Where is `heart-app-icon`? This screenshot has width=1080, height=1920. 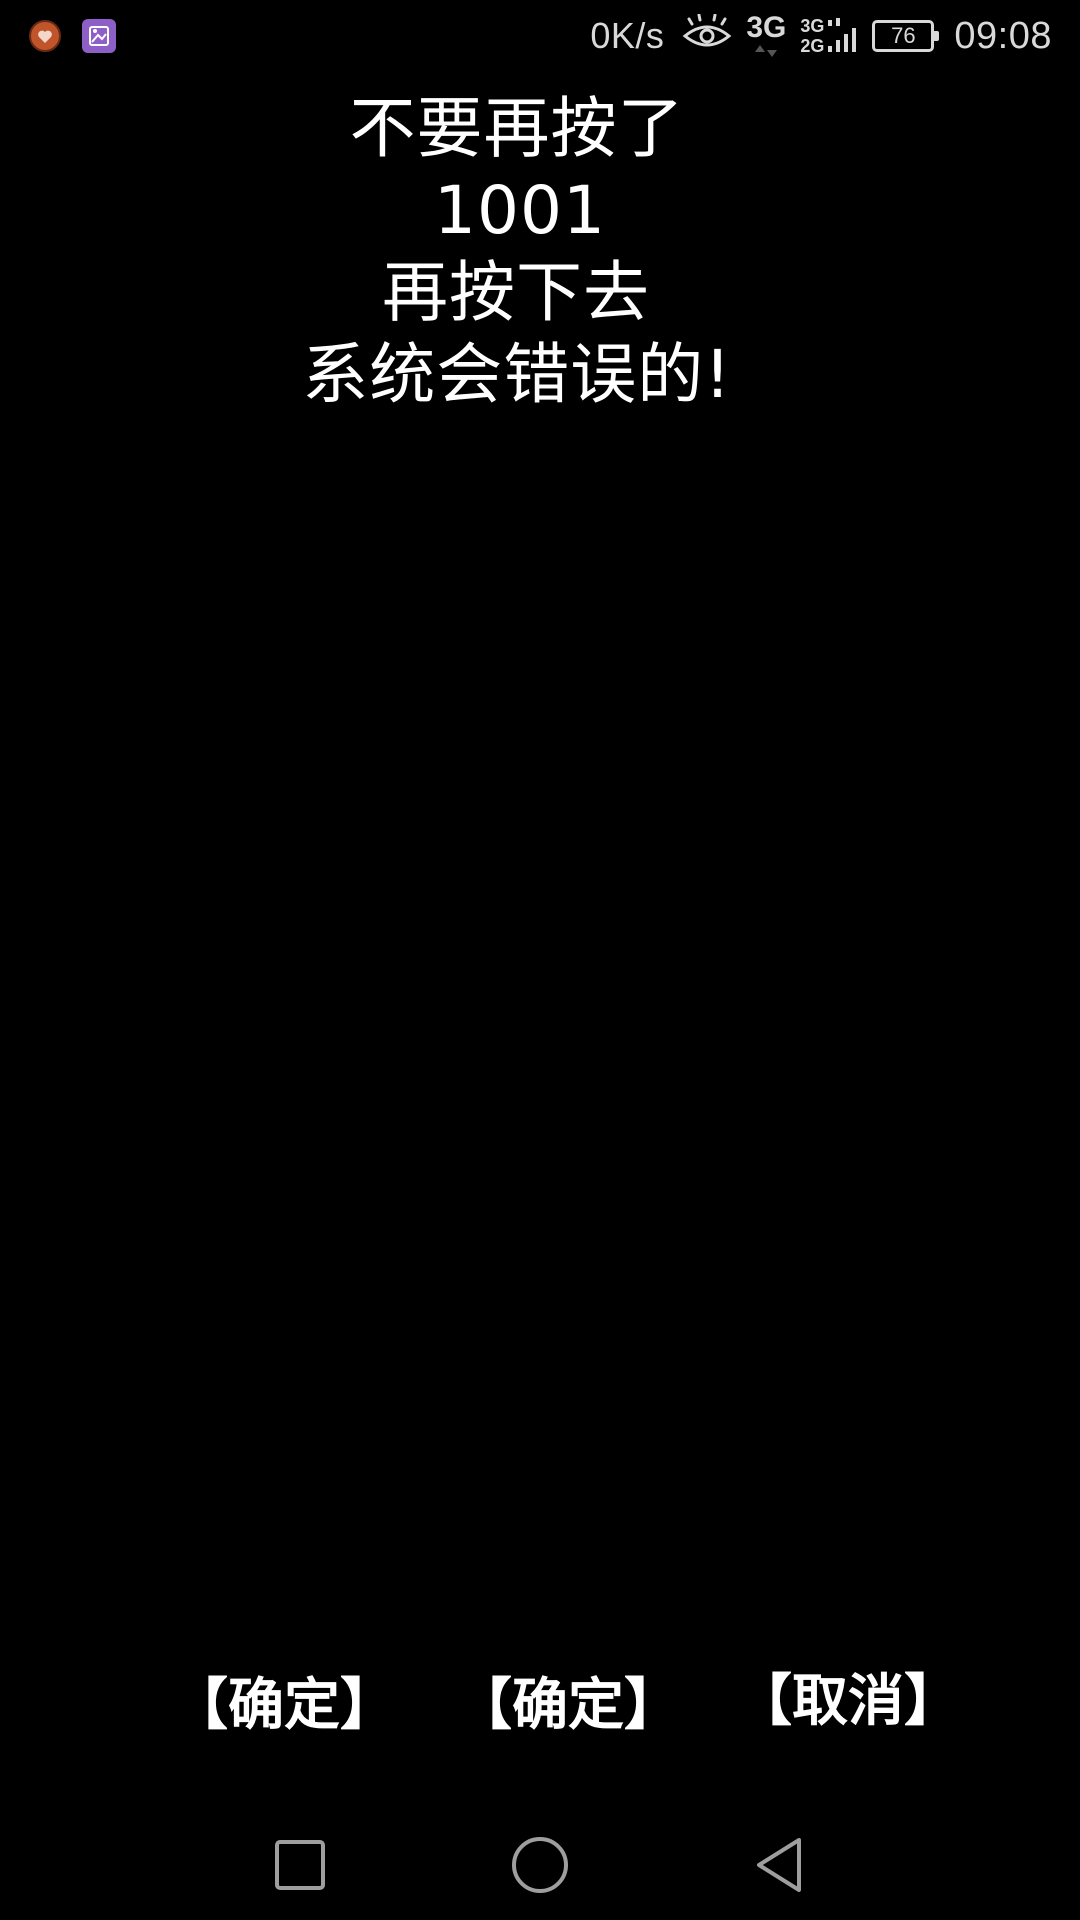 heart-app-icon is located at coordinates (45, 36).